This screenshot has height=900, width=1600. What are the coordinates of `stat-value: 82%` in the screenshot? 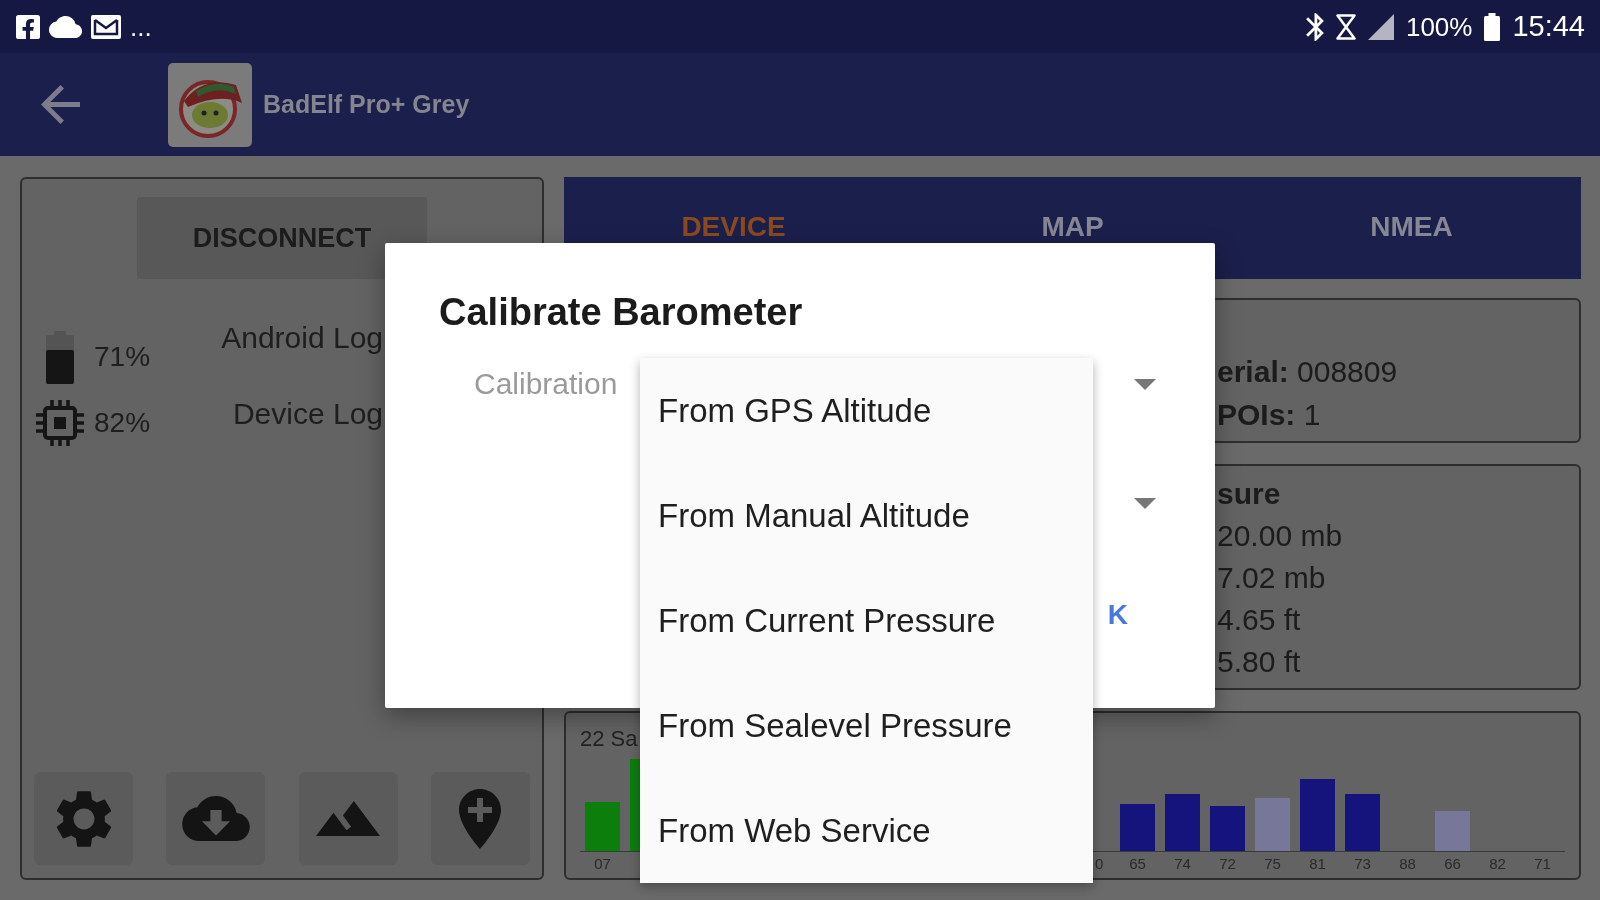 It's located at (122, 423).